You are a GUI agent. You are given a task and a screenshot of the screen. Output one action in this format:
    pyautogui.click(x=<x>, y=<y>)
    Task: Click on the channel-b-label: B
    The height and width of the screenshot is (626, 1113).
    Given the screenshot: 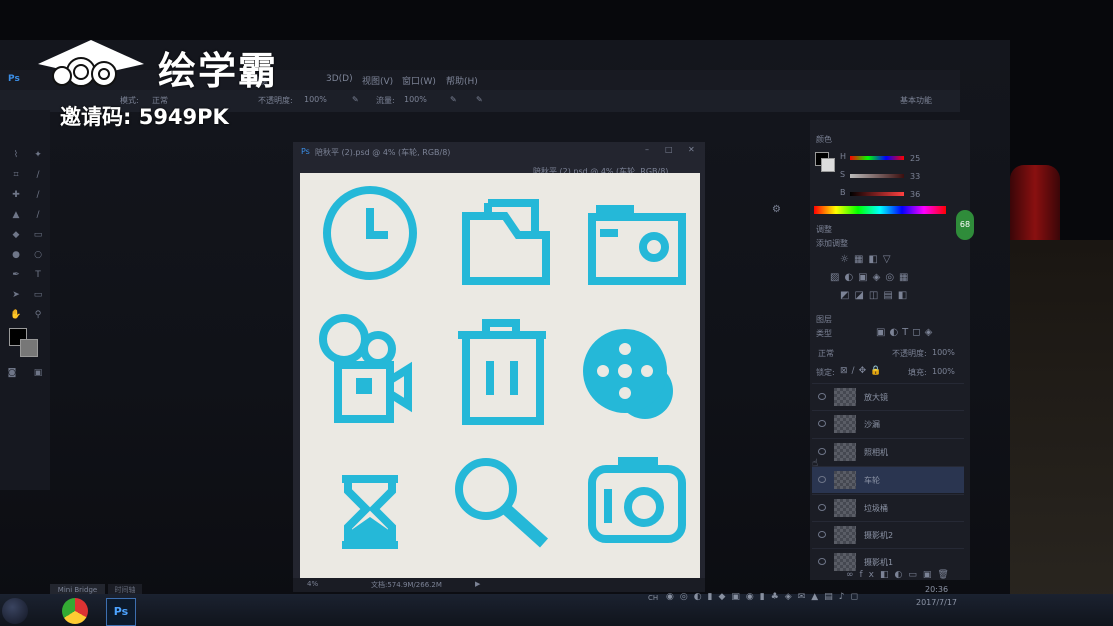 What is the action you would take?
    pyautogui.click(x=843, y=192)
    